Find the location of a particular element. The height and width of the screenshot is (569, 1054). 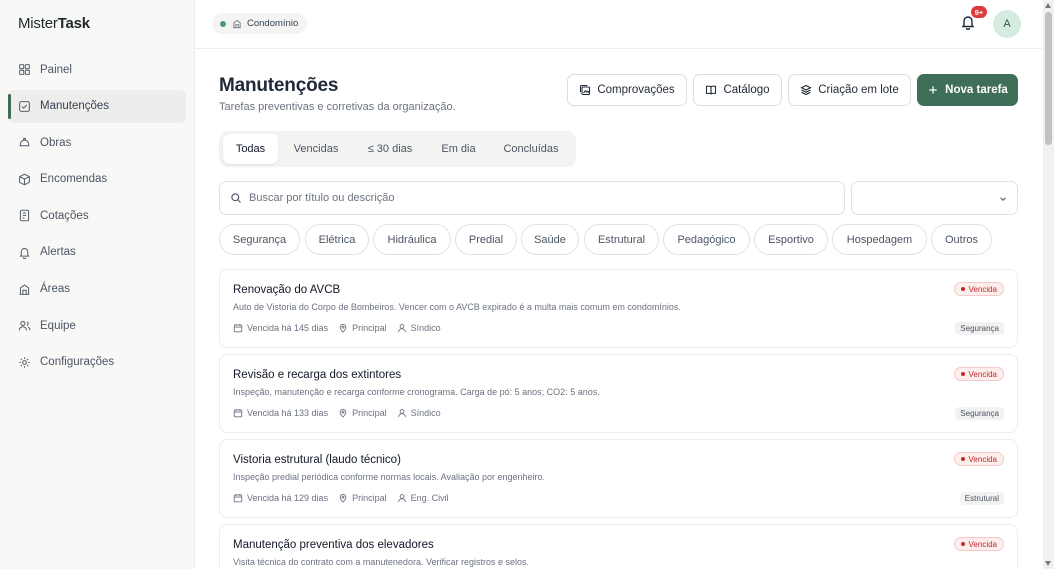

category-chip-hospedagem: Hospedagem is located at coordinates (879, 239).